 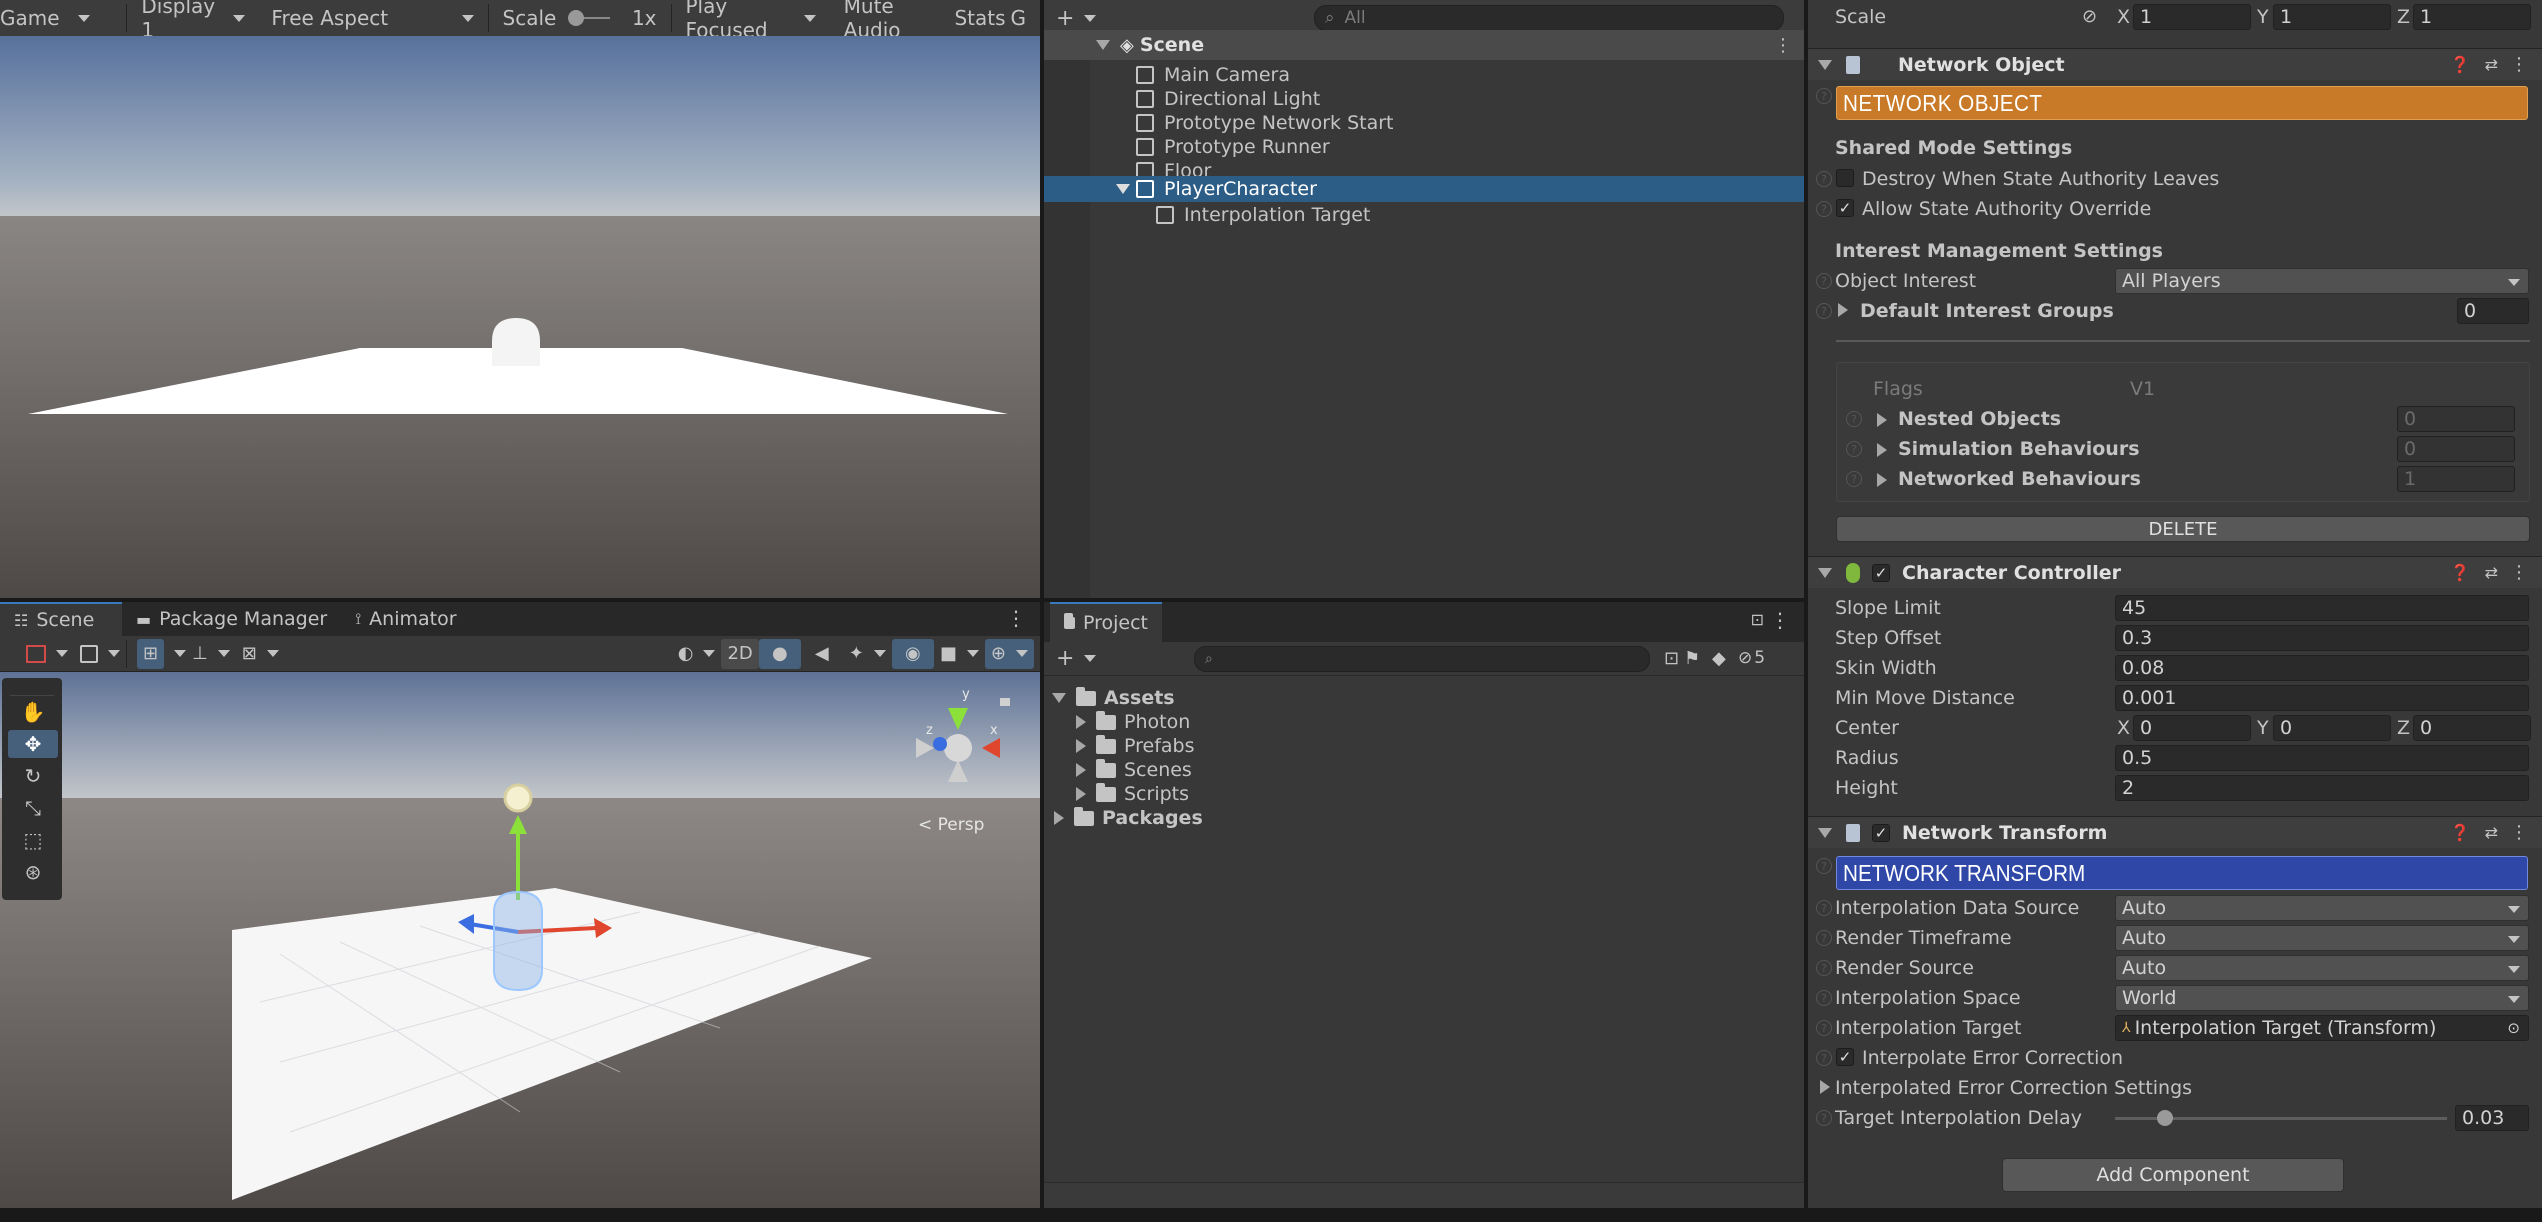 I want to click on audio-toggle-icon: ◀, so click(x=822, y=654).